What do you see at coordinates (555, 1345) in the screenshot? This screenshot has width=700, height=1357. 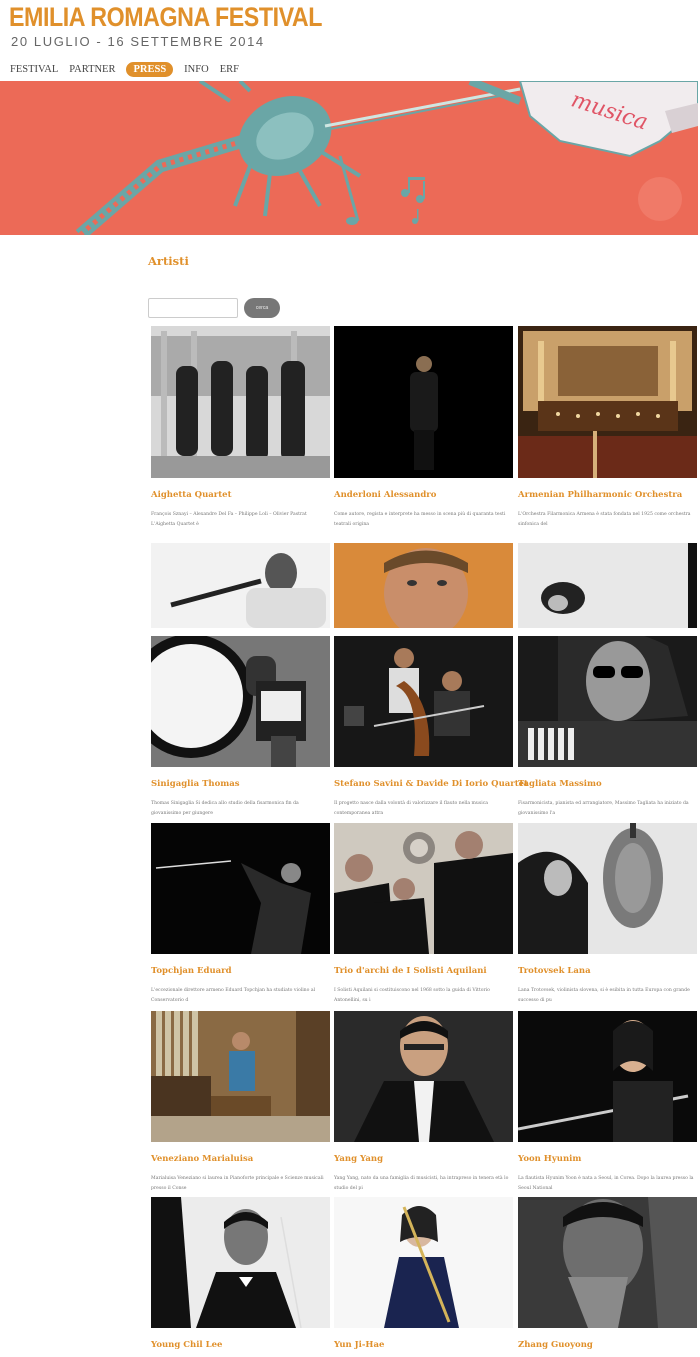 I see `artist-name-link: Zhang Guoyong` at bounding box center [555, 1345].